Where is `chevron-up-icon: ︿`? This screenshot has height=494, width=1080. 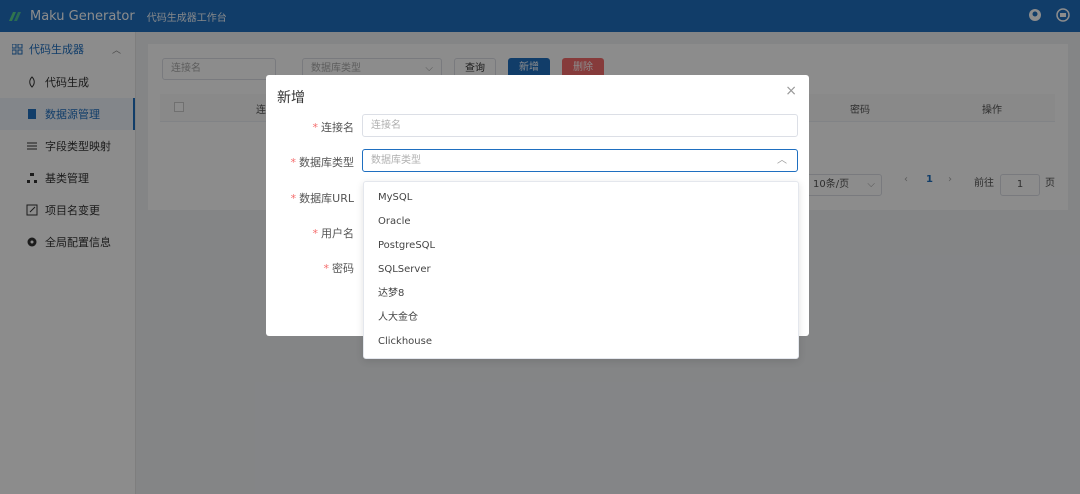
chevron-up-icon: ︿ is located at coordinates (782, 160).